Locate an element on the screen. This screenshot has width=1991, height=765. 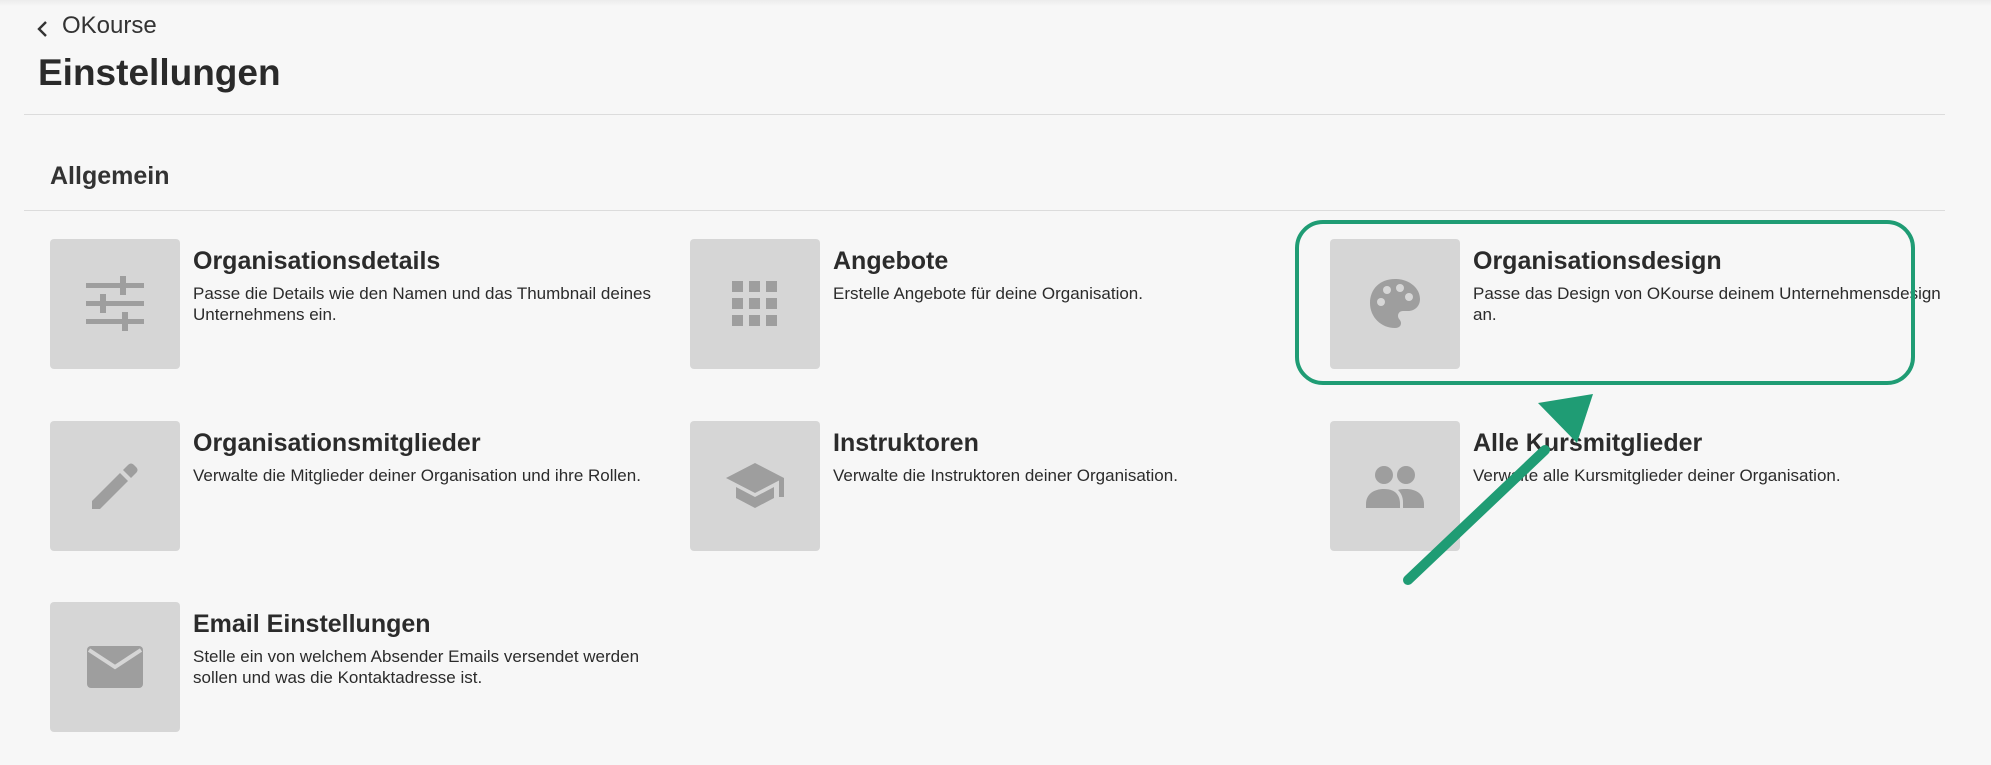
card-title: Organisationsmitglieder is located at coordinates (337, 443).